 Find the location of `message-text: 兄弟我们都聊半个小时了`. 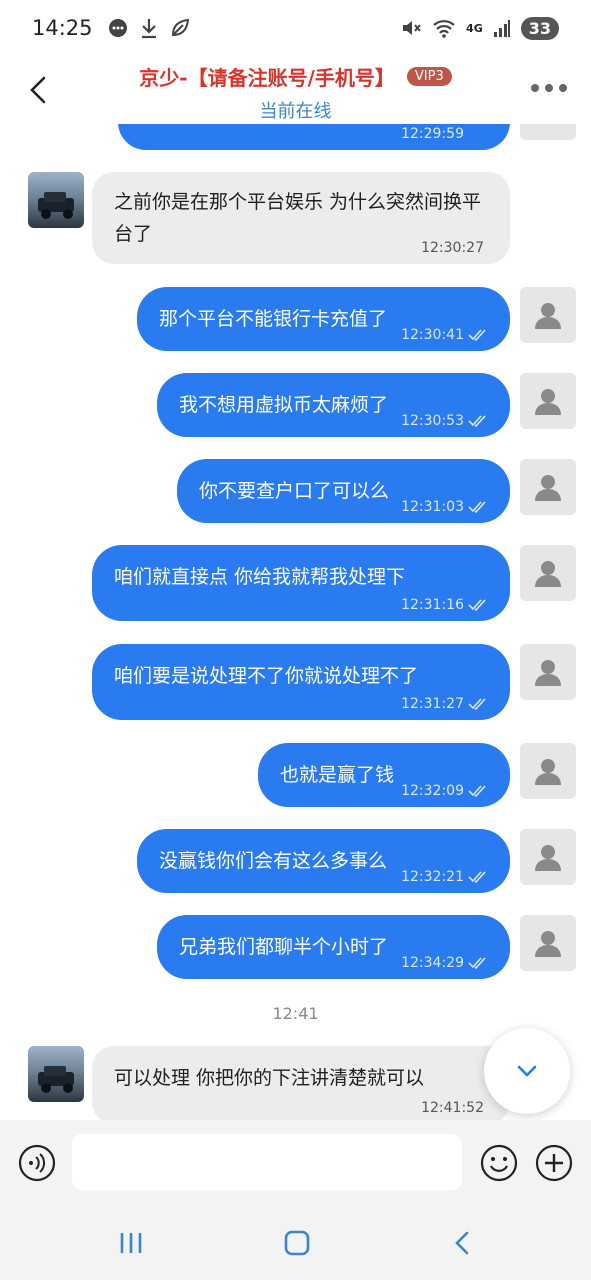

message-text: 兄弟我们都聊半个小时了 is located at coordinates (284, 947).